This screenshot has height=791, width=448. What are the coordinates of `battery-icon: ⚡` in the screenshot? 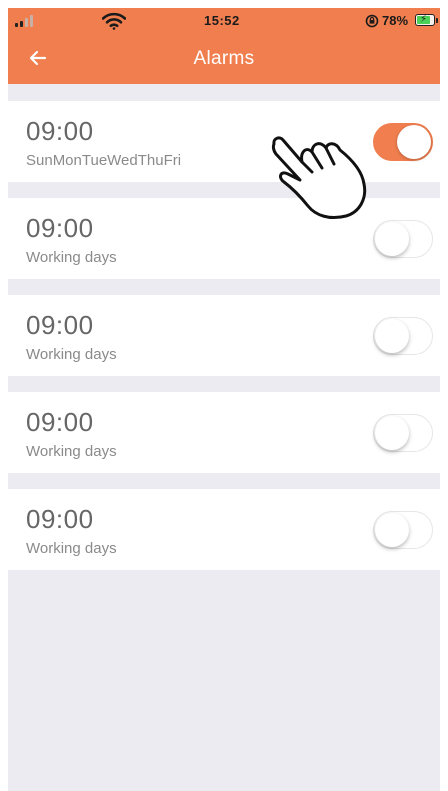 It's located at (425, 20).